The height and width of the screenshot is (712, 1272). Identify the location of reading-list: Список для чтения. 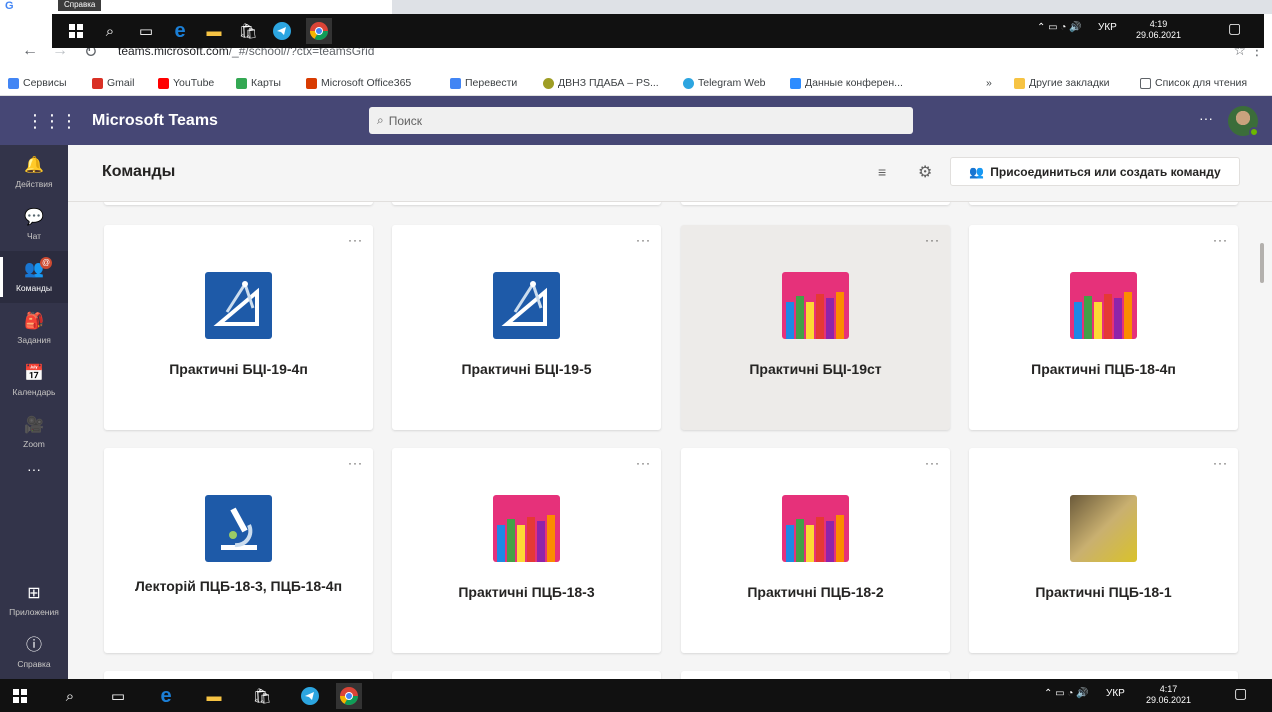
(1193, 83).